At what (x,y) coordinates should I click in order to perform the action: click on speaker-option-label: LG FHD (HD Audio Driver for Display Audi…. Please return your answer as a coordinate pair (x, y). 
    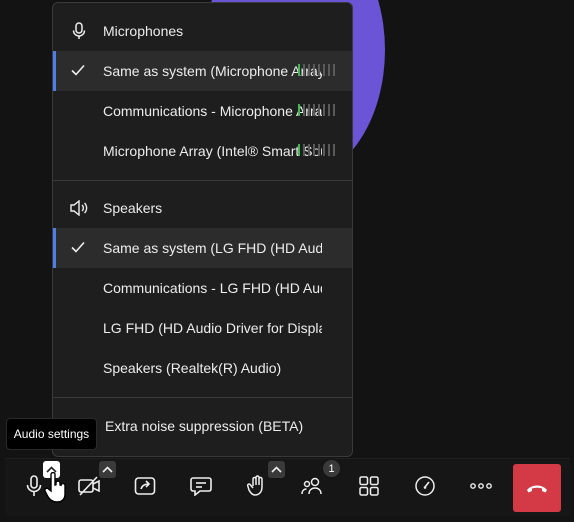
    Looking at the image, I should click on (212, 328).